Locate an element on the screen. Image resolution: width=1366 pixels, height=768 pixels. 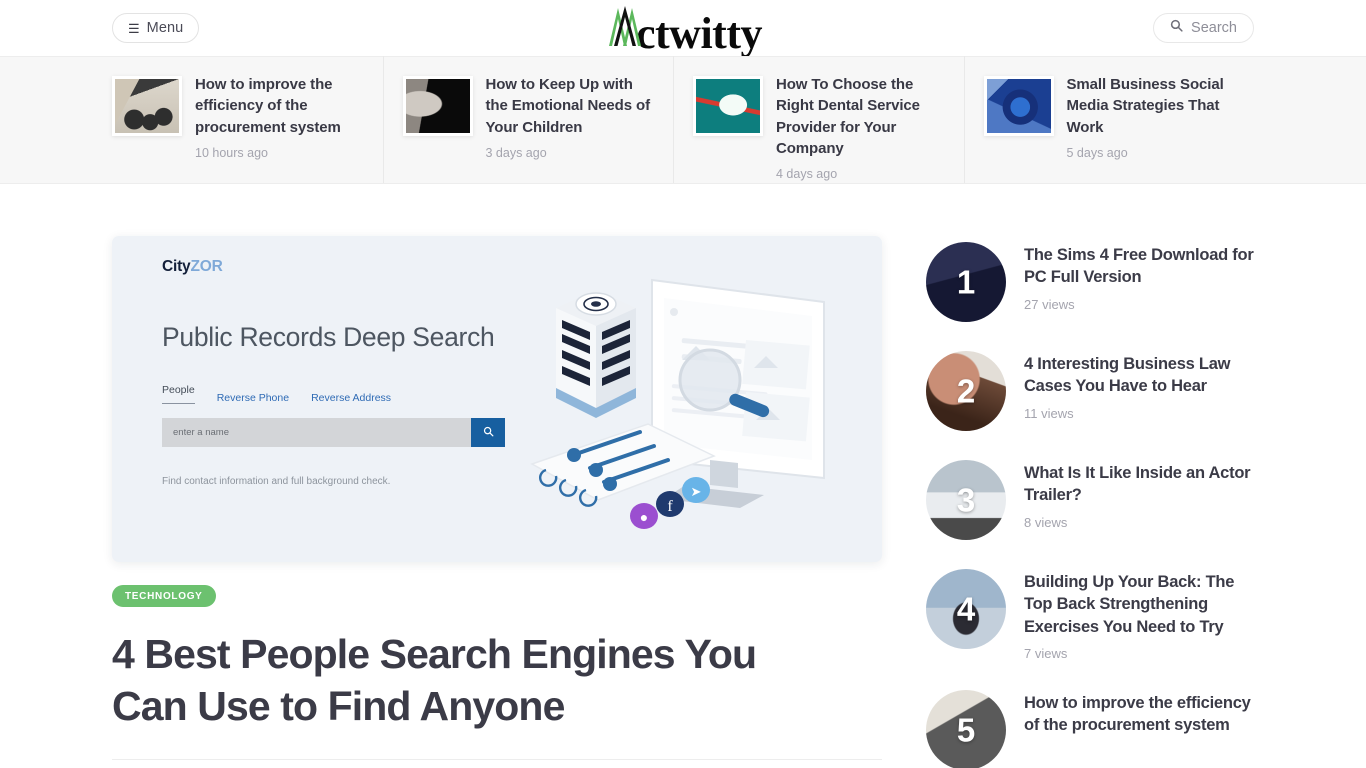
popular-post-thumbnail: 2 is located at coordinates (966, 391).